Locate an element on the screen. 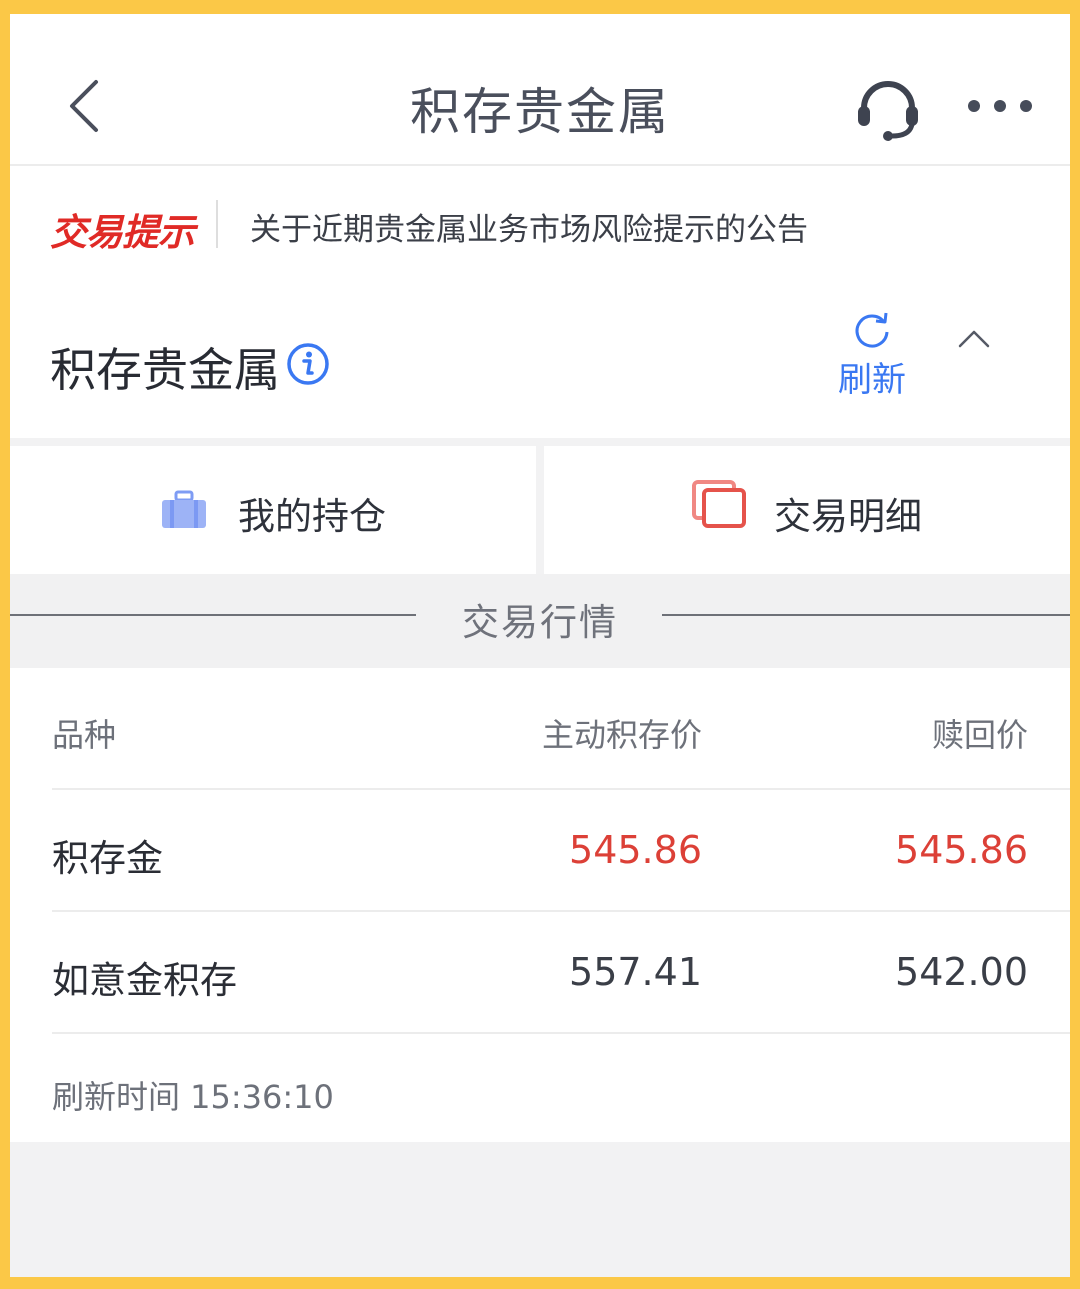  refresh-icon is located at coordinates (872, 330).